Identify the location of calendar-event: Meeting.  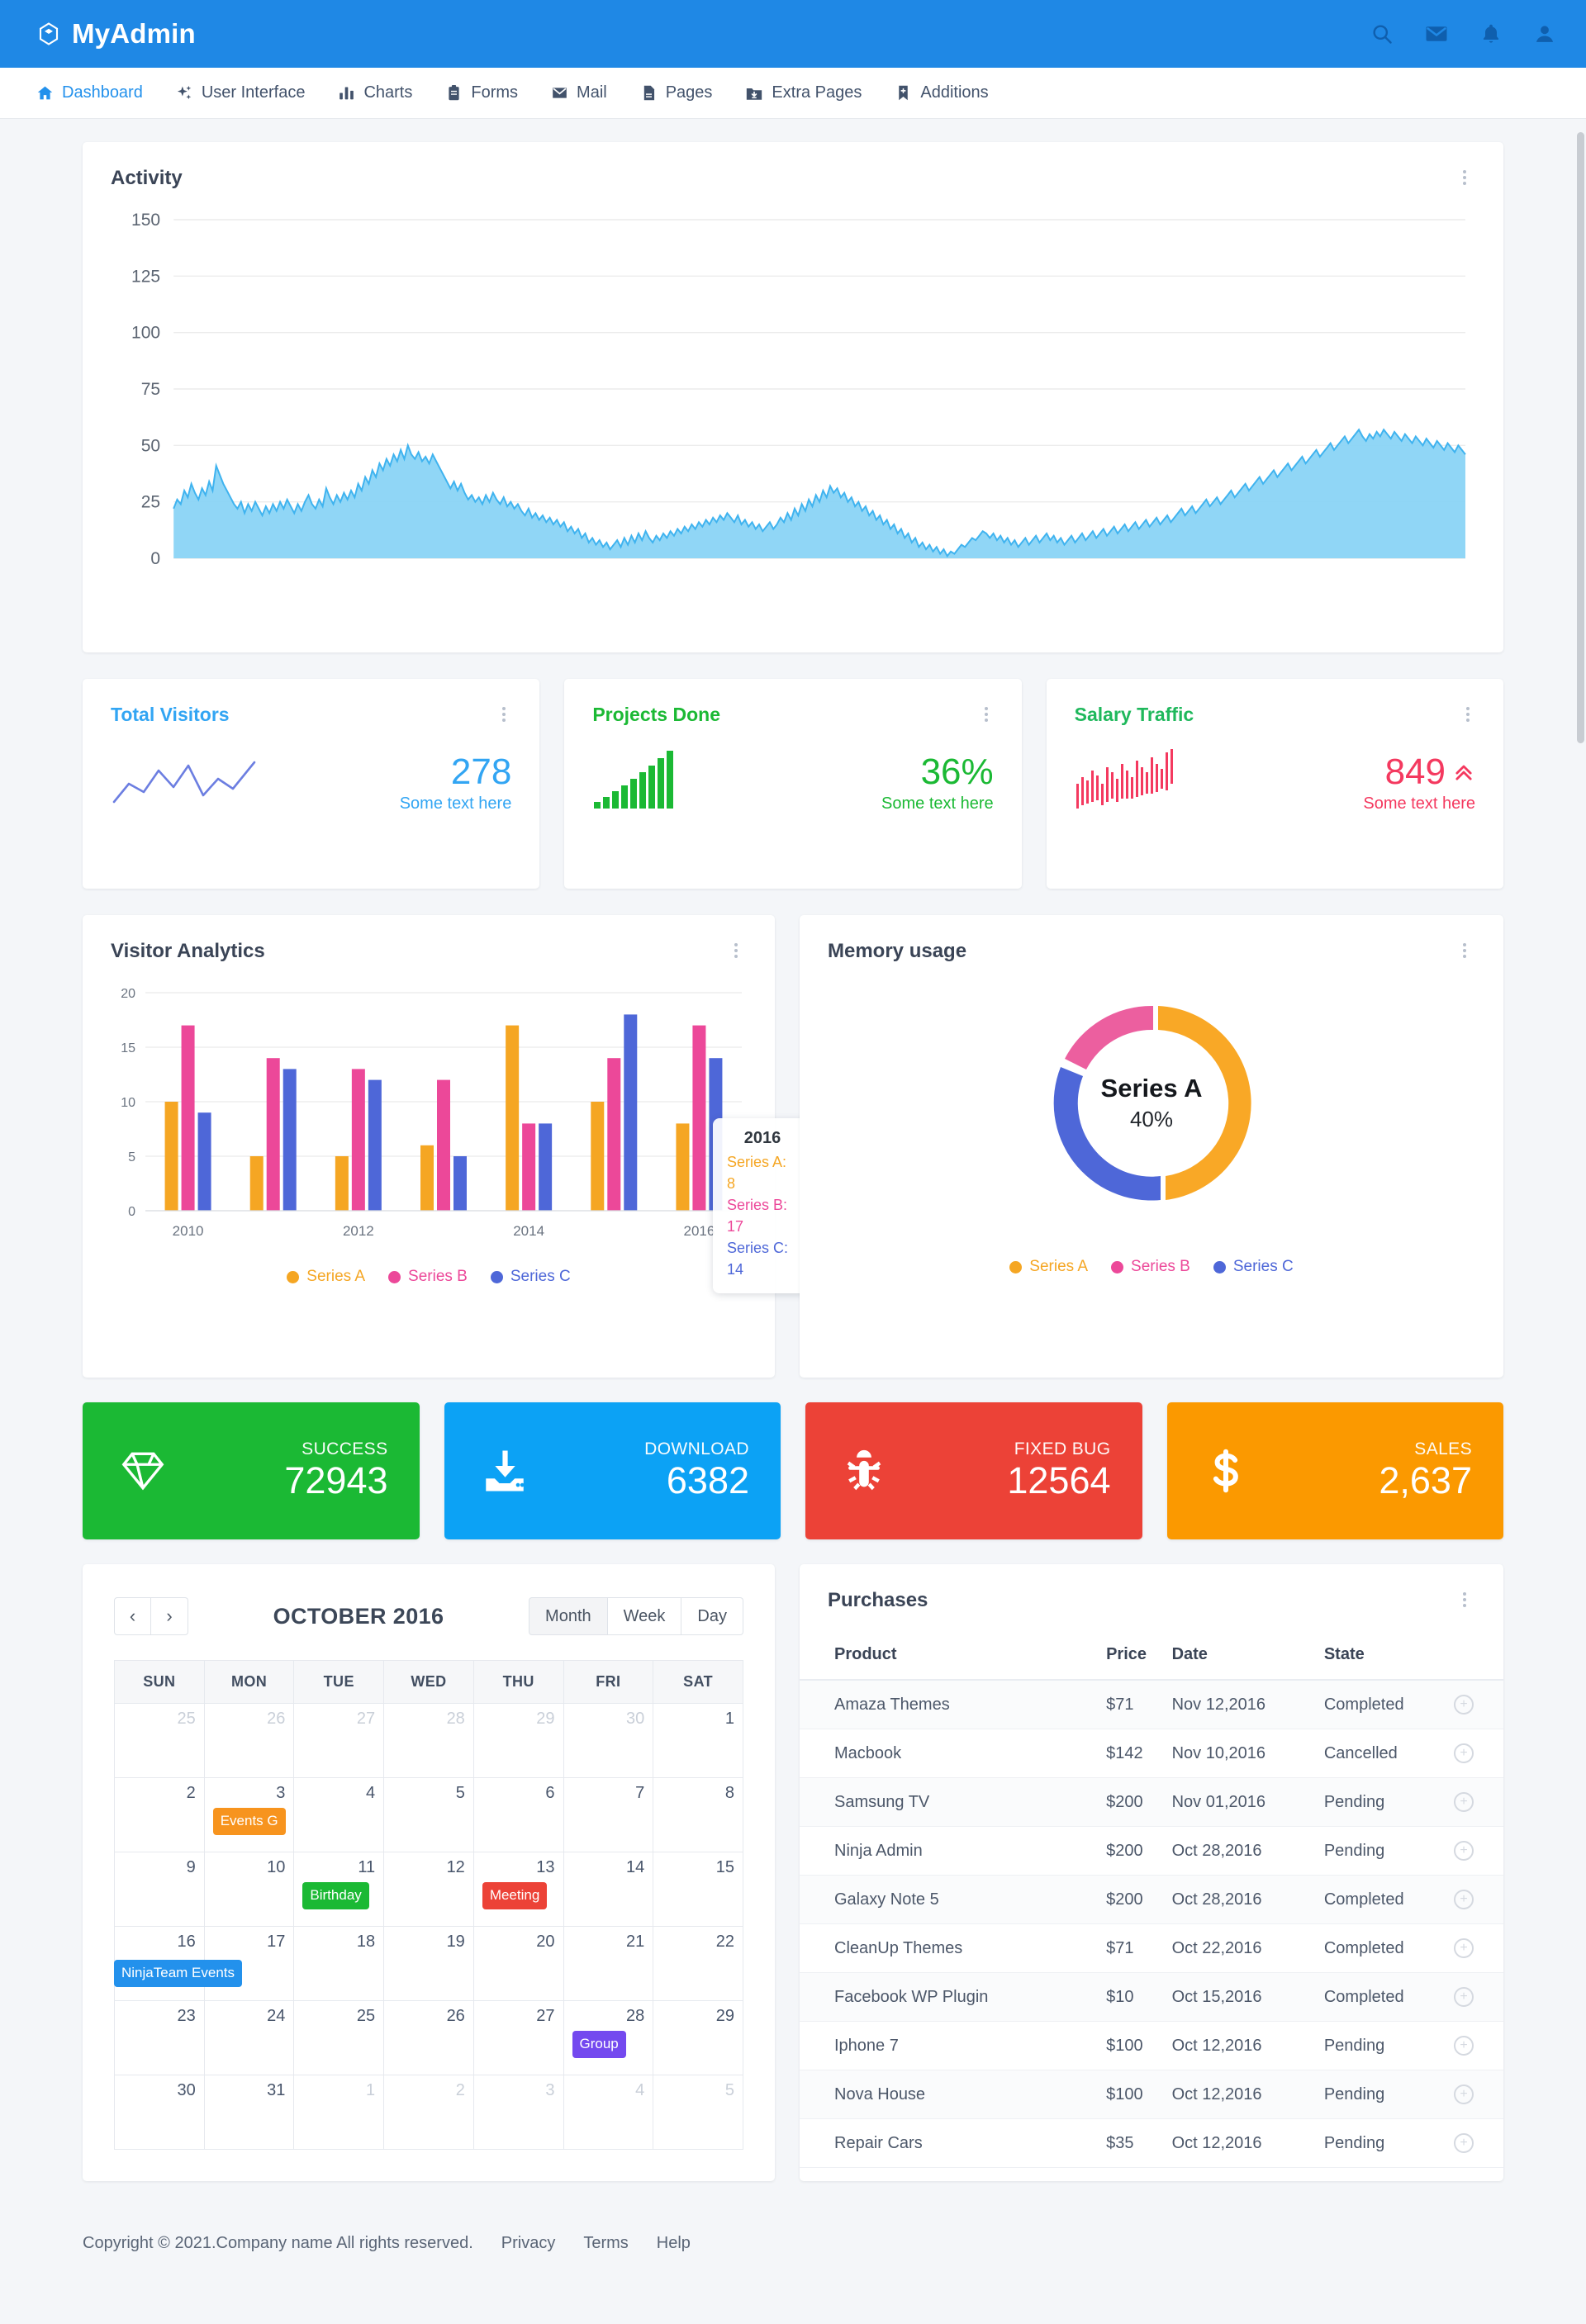
(515, 1895).